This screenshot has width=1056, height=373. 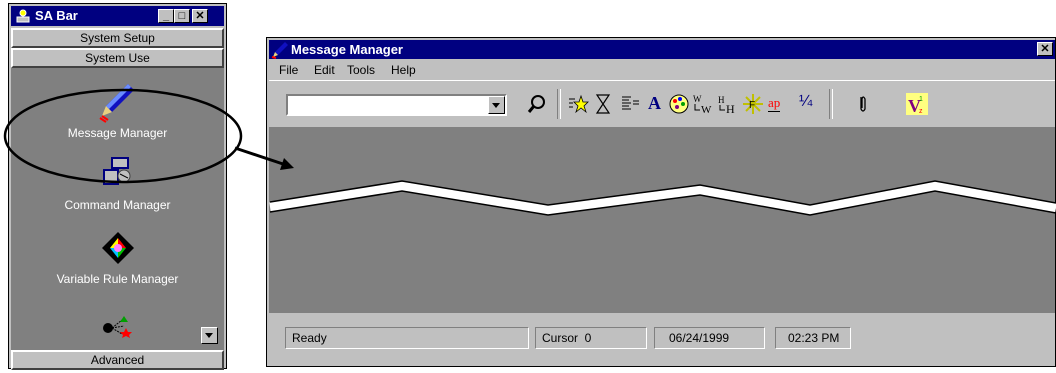 I want to click on tool-message-manager: Message Manager, so click(x=117, y=111).